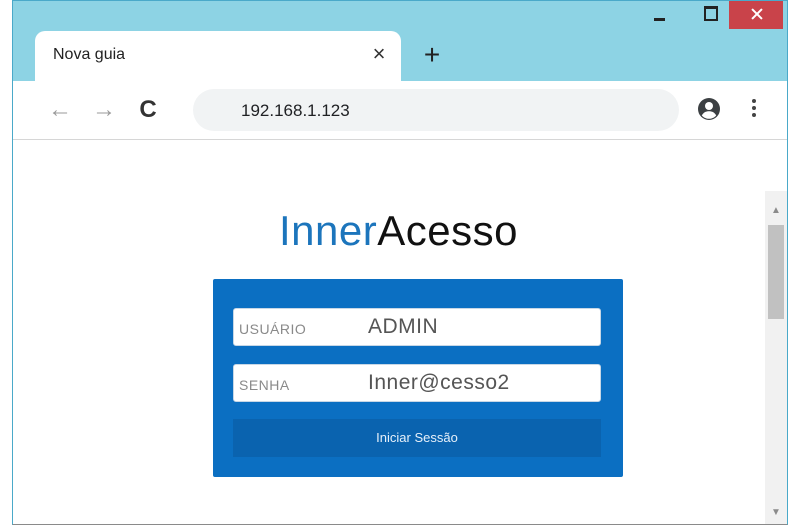  What do you see at coordinates (148, 110) in the screenshot?
I see `reload-icon: C` at bounding box center [148, 110].